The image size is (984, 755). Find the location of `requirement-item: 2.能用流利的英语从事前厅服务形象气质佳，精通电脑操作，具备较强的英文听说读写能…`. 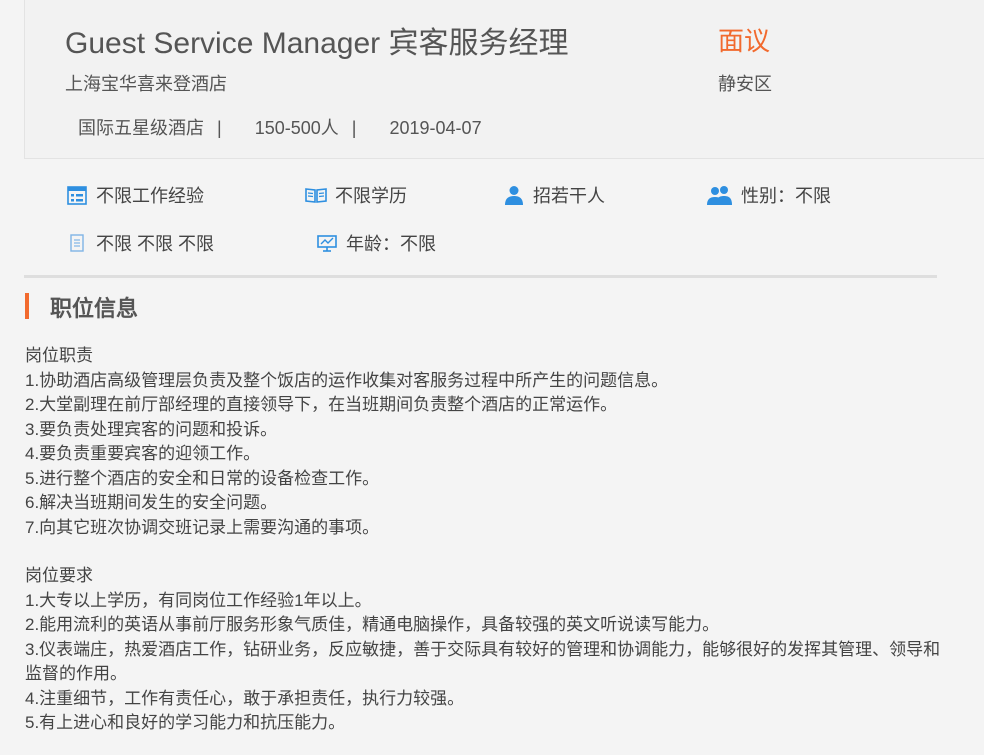

requirement-item: 2.能用流利的英语从事前厅服务形象气质佳，精通电脑操作，具备较强的英文听说读写能… is located at coordinates (372, 624).